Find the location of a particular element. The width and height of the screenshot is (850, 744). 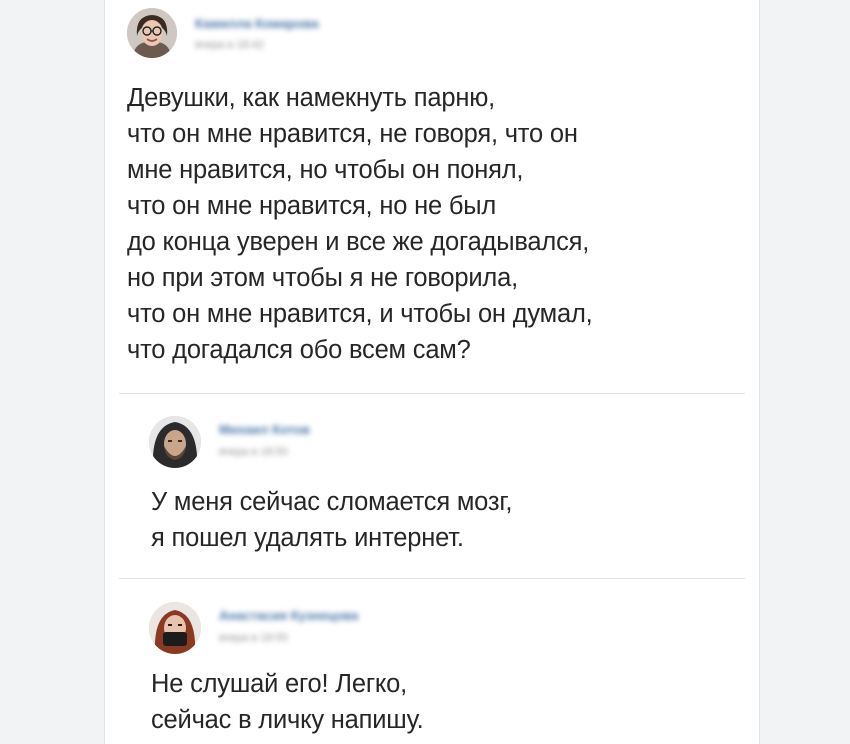

comment-date: вчера в 18:50 is located at coordinates (253, 452).